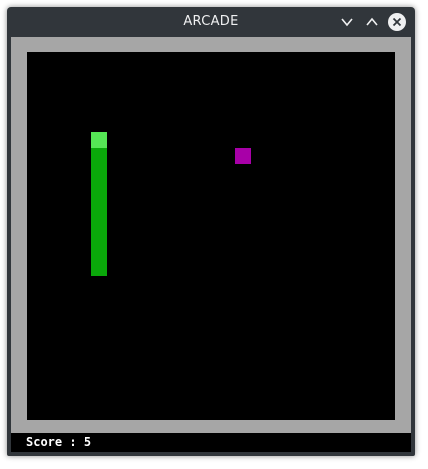 Image resolution: width=428 pixels, height=469 pixels. Describe the element at coordinates (211, 22) in the screenshot. I see `title-bar: ARCADE` at that location.